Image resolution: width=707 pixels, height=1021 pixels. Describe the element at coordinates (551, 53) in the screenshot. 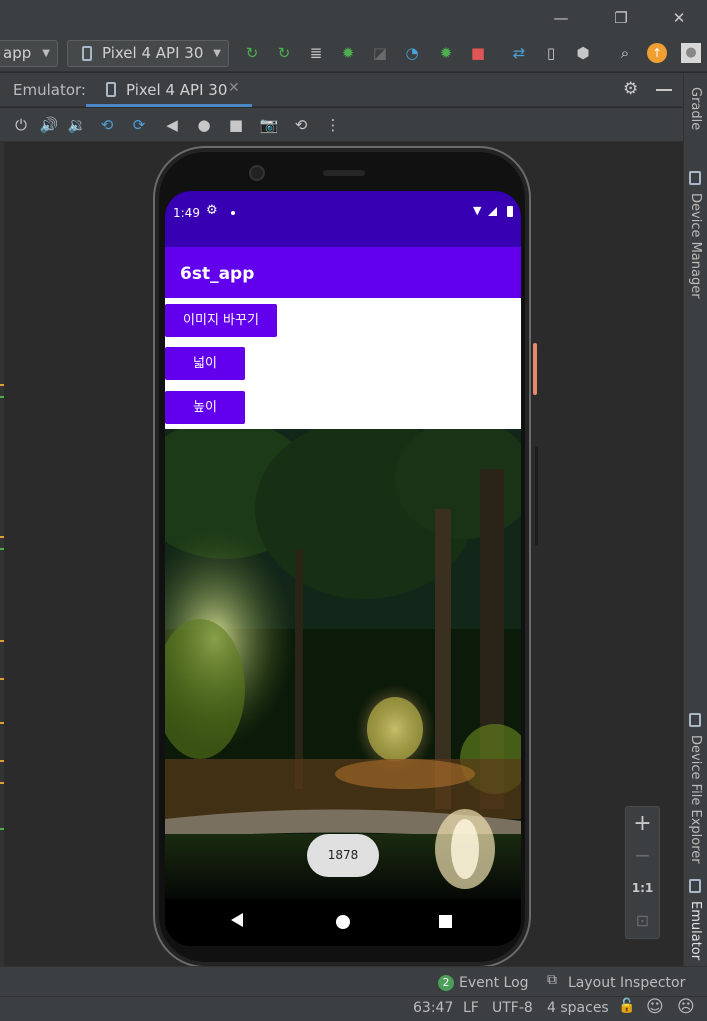

I see `device-manager-icon: ▯` at that location.